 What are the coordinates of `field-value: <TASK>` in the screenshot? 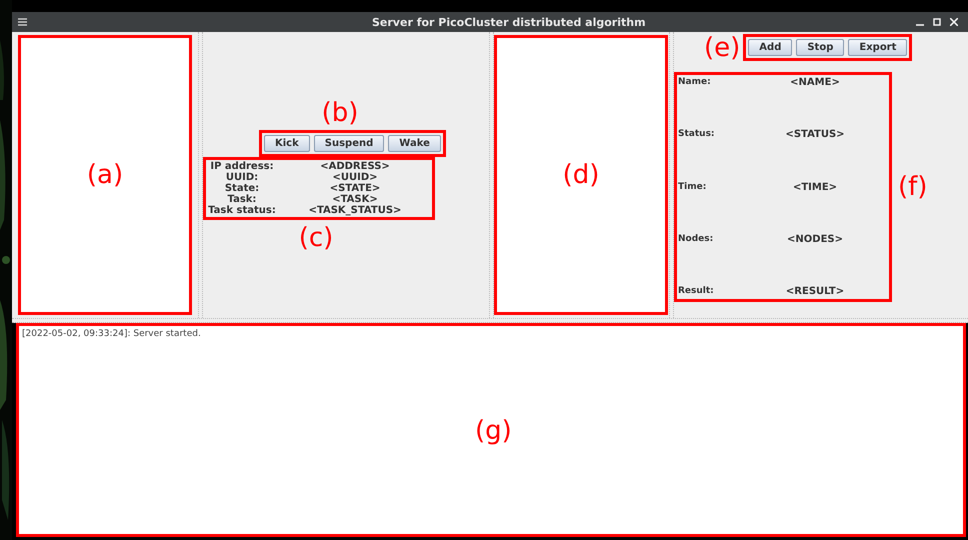 It's located at (355, 199).